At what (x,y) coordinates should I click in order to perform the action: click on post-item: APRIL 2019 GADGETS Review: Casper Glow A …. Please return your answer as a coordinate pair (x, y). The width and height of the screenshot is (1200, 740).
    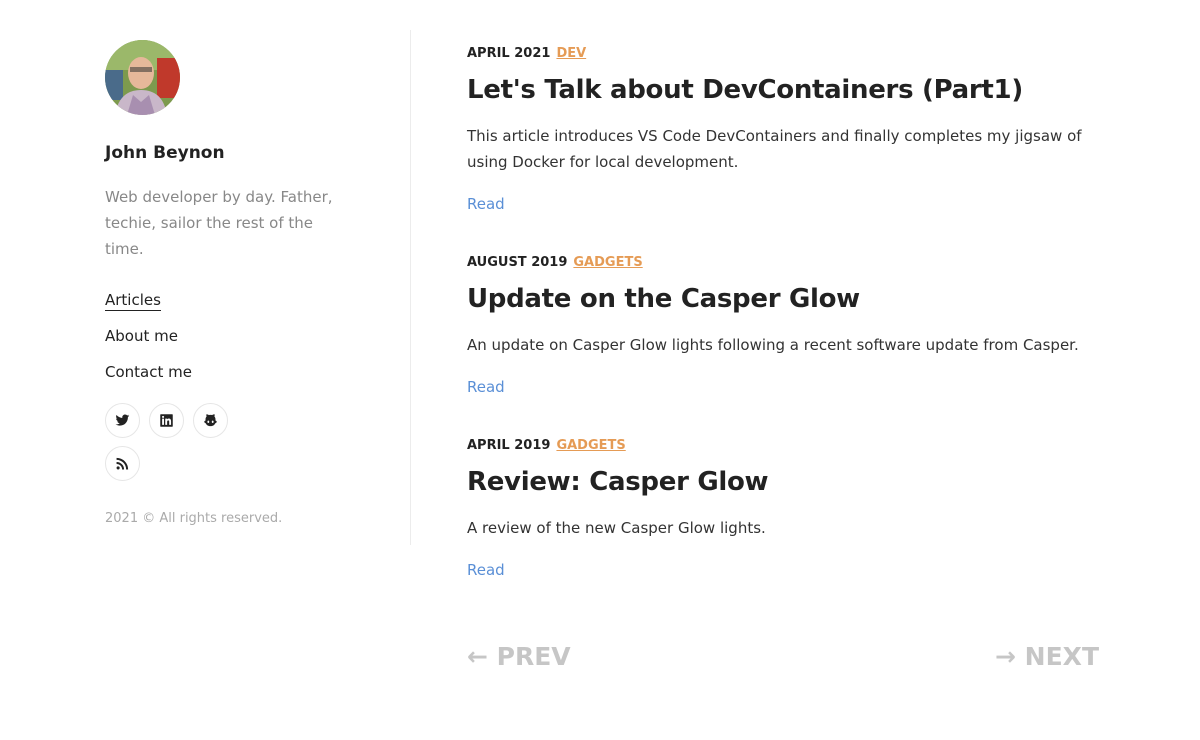
    Looking at the image, I should click on (783, 507).